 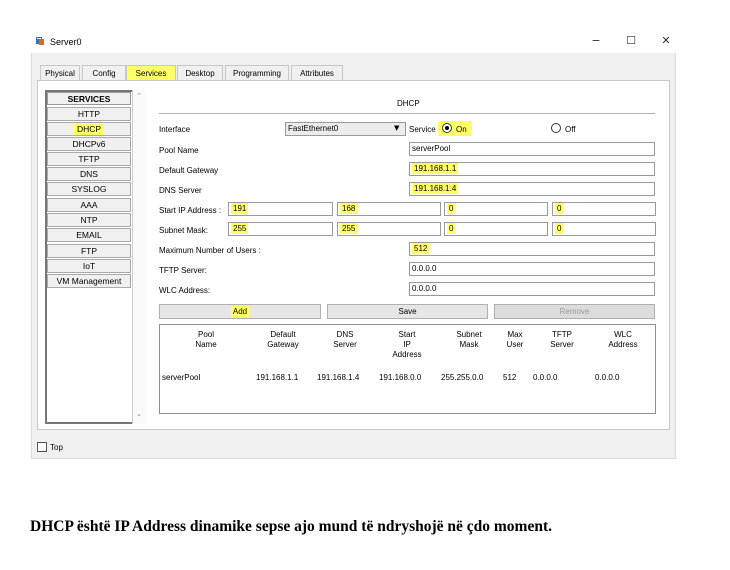 What do you see at coordinates (89, 114) in the screenshot?
I see `service-item-http: HTTP` at bounding box center [89, 114].